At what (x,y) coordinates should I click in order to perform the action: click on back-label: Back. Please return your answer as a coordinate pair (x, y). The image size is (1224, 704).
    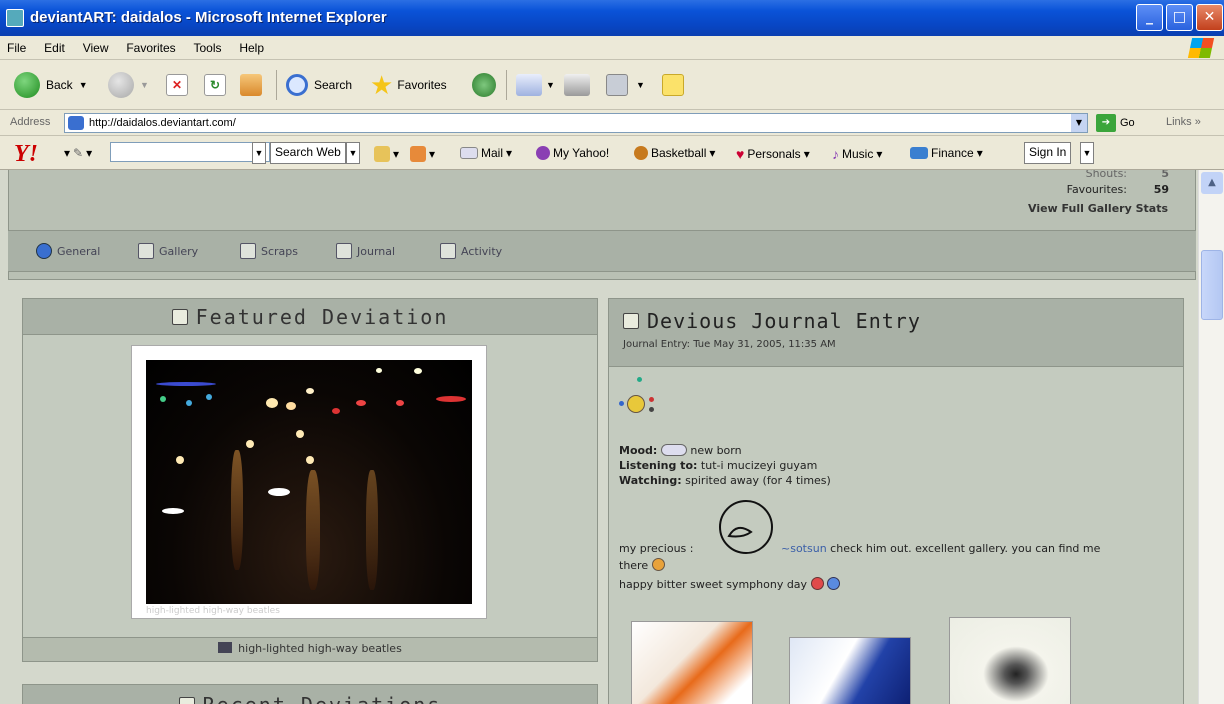
    Looking at the image, I should click on (59, 85).